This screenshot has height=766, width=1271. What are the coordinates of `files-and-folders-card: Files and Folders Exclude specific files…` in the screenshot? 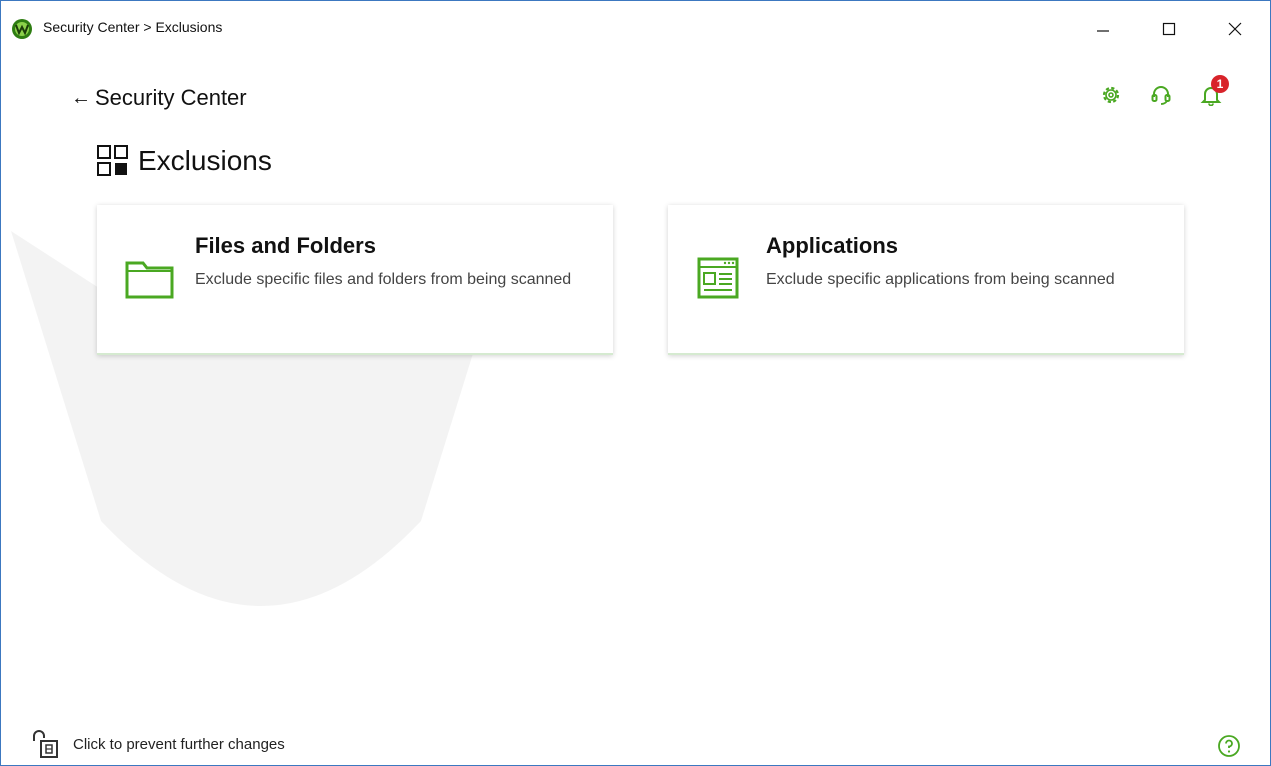 It's located at (355, 280).